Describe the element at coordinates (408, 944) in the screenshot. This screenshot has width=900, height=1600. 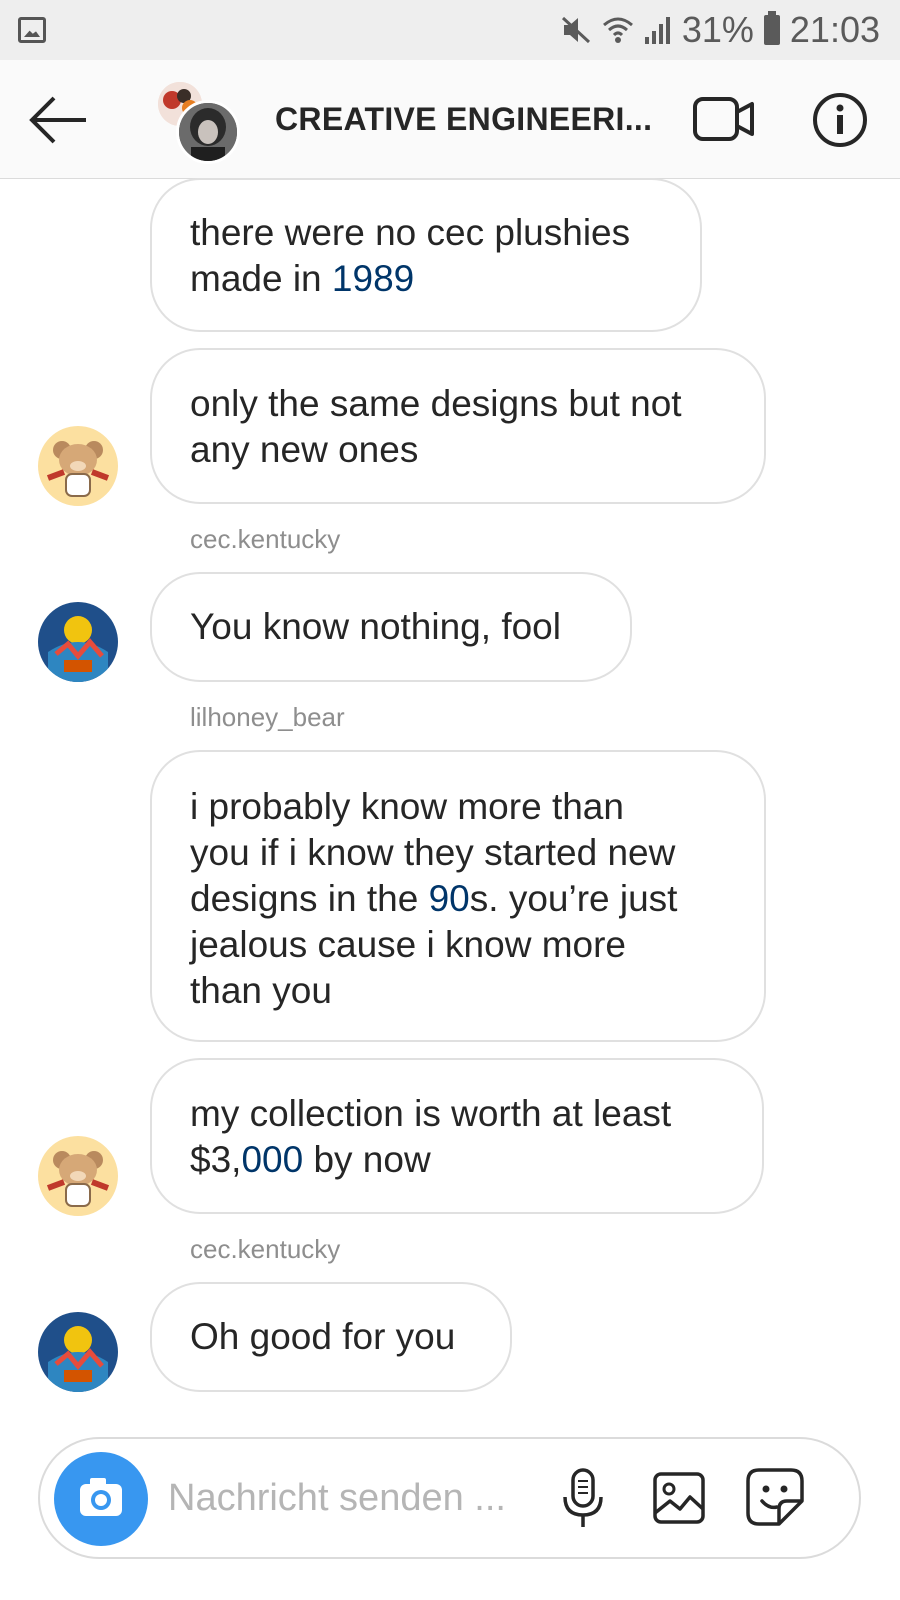
I see `message-text: jealous cause i know more` at that location.